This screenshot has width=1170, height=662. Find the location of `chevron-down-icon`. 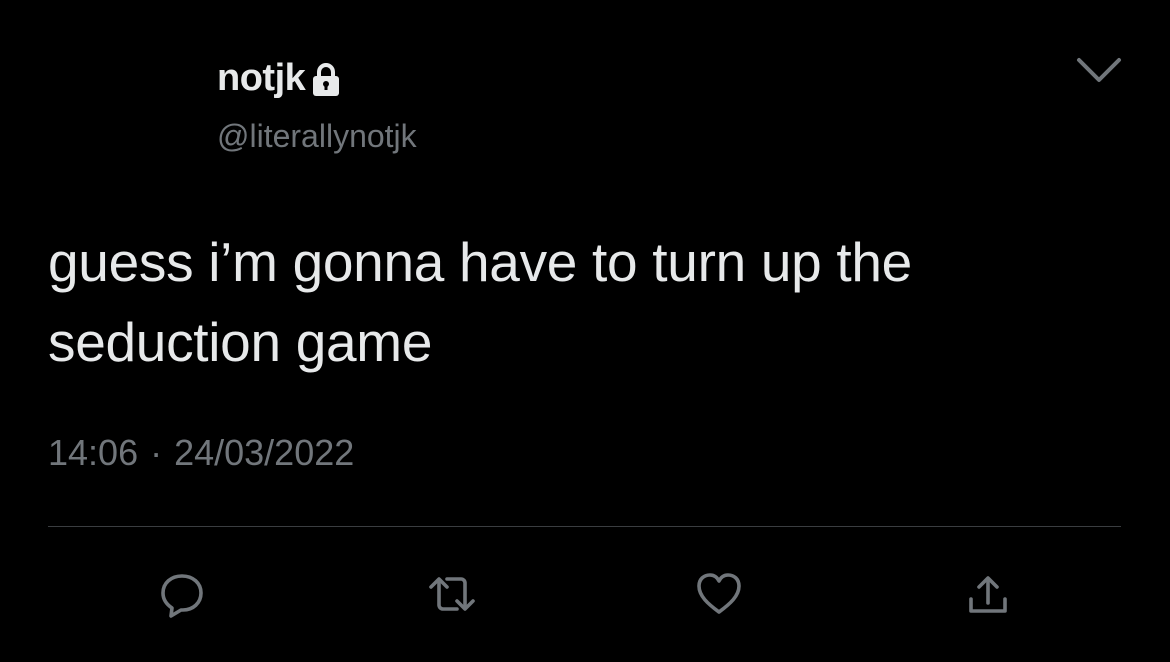

chevron-down-icon is located at coordinates (1099, 70).